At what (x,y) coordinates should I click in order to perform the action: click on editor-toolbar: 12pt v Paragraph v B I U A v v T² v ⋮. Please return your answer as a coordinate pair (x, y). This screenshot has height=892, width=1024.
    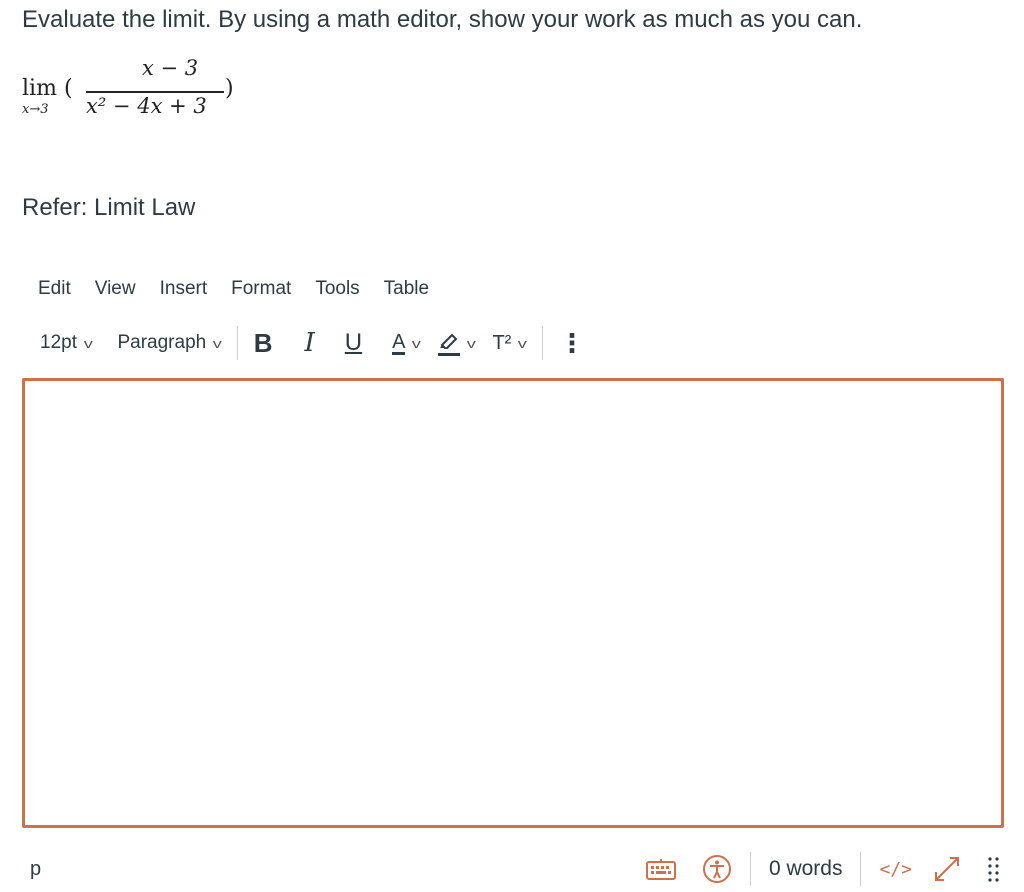
    Looking at the image, I should click on (312, 343).